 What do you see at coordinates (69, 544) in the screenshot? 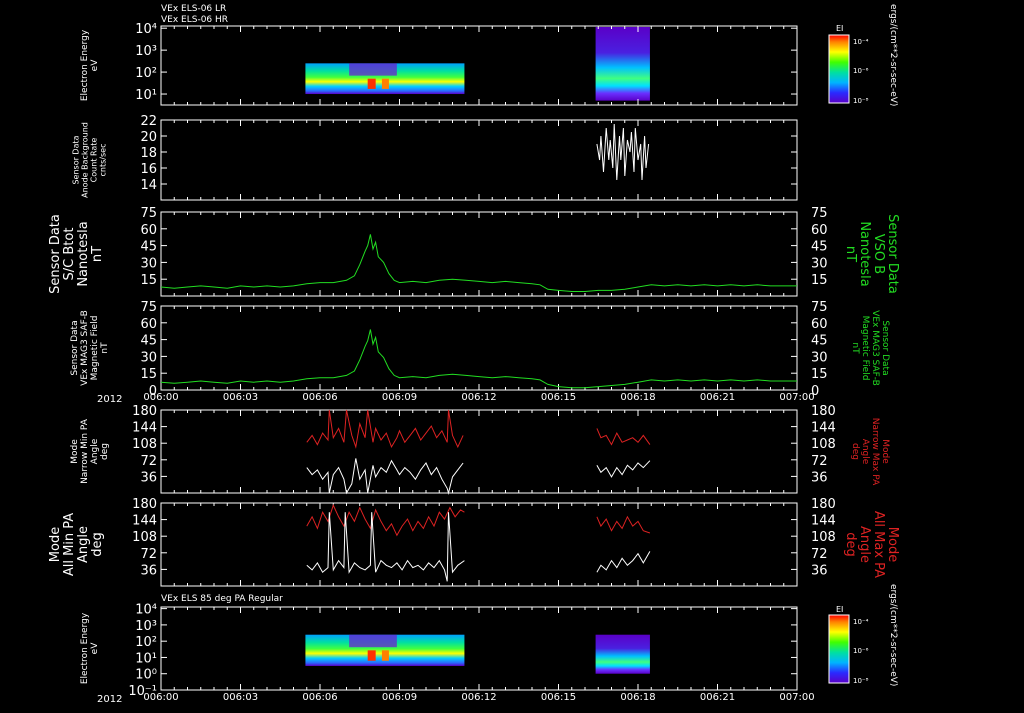
I see `y-axis-title-line: All Min PA` at bounding box center [69, 544].